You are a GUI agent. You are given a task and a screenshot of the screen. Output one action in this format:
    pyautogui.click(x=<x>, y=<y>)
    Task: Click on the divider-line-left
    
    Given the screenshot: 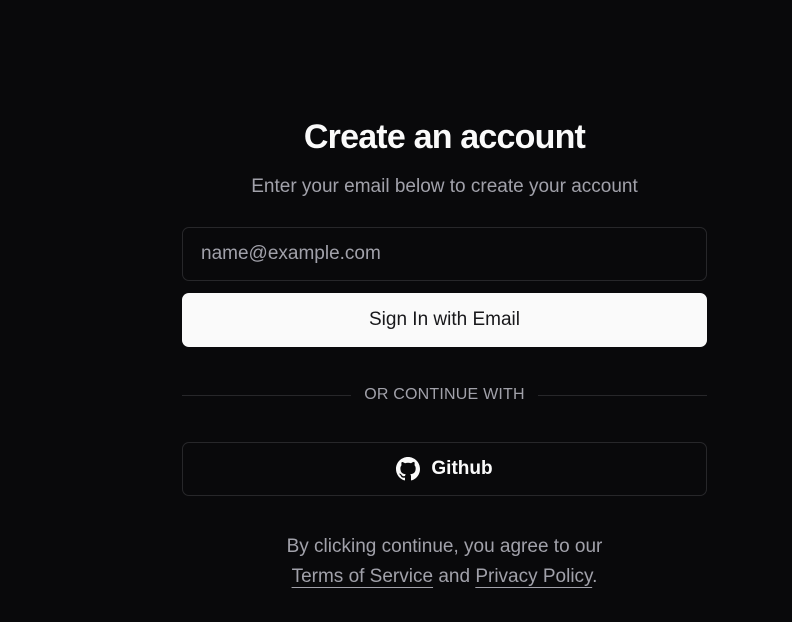 What is the action you would take?
    pyautogui.click(x=267, y=395)
    